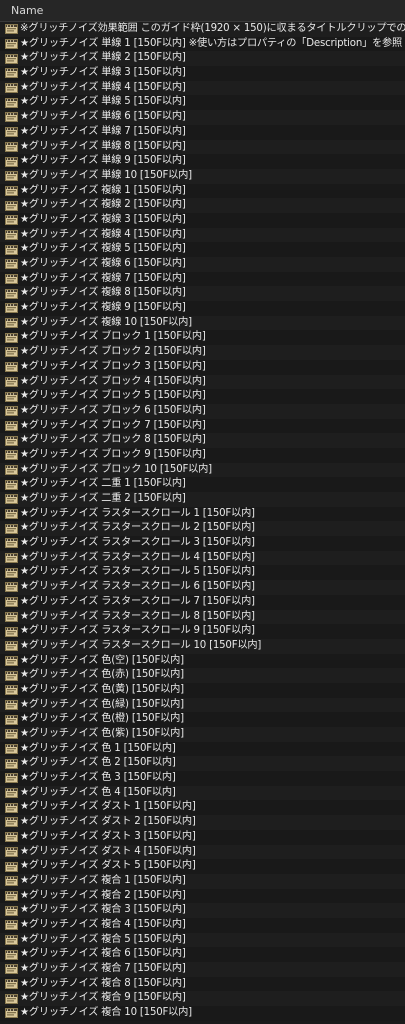  What do you see at coordinates (103, 498) in the screenshot?
I see `list-item-label: ★グリッチノイズ 二重 2 [150F以内]` at bounding box center [103, 498].